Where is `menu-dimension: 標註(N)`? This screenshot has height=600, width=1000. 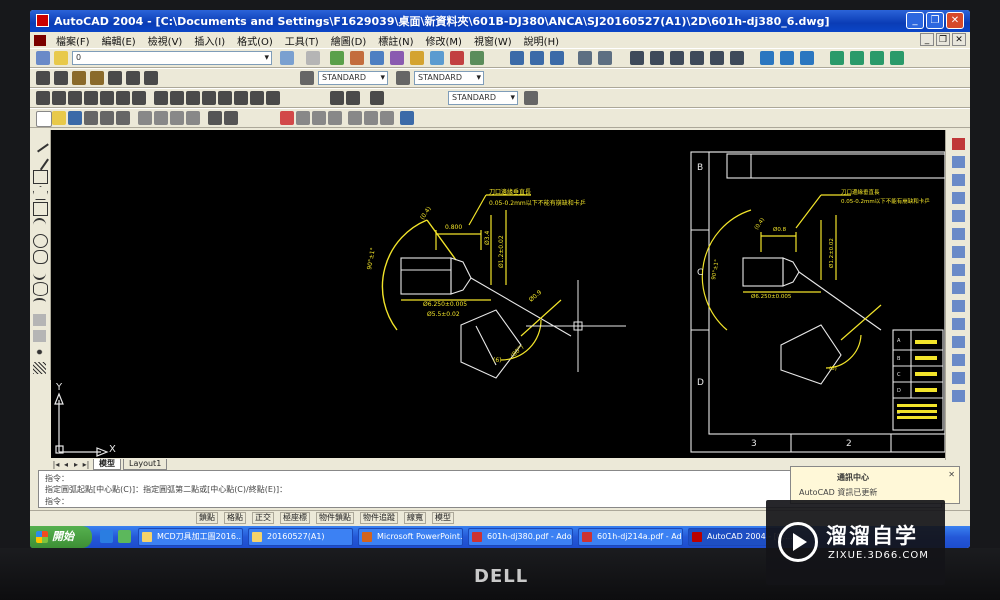
menu-dimension: 標註(N) is located at coordinates (395, 40).